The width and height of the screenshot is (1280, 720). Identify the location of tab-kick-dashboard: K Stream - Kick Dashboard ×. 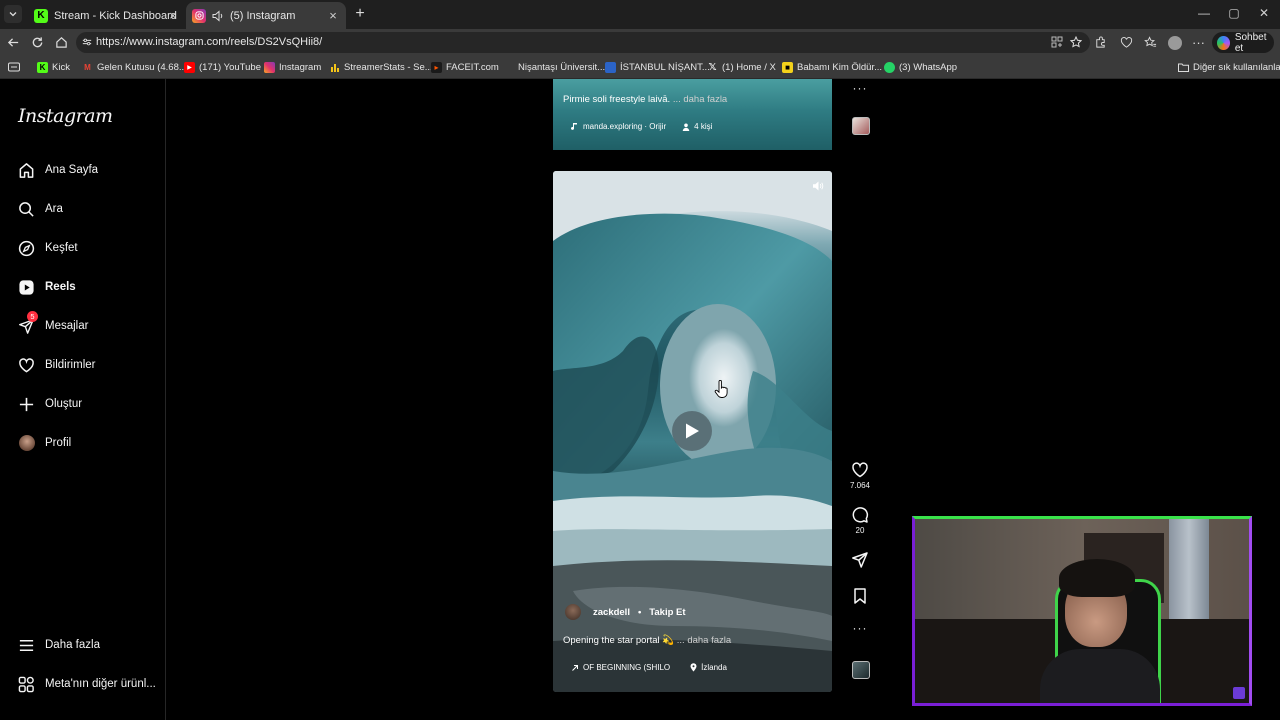
(107, 15).